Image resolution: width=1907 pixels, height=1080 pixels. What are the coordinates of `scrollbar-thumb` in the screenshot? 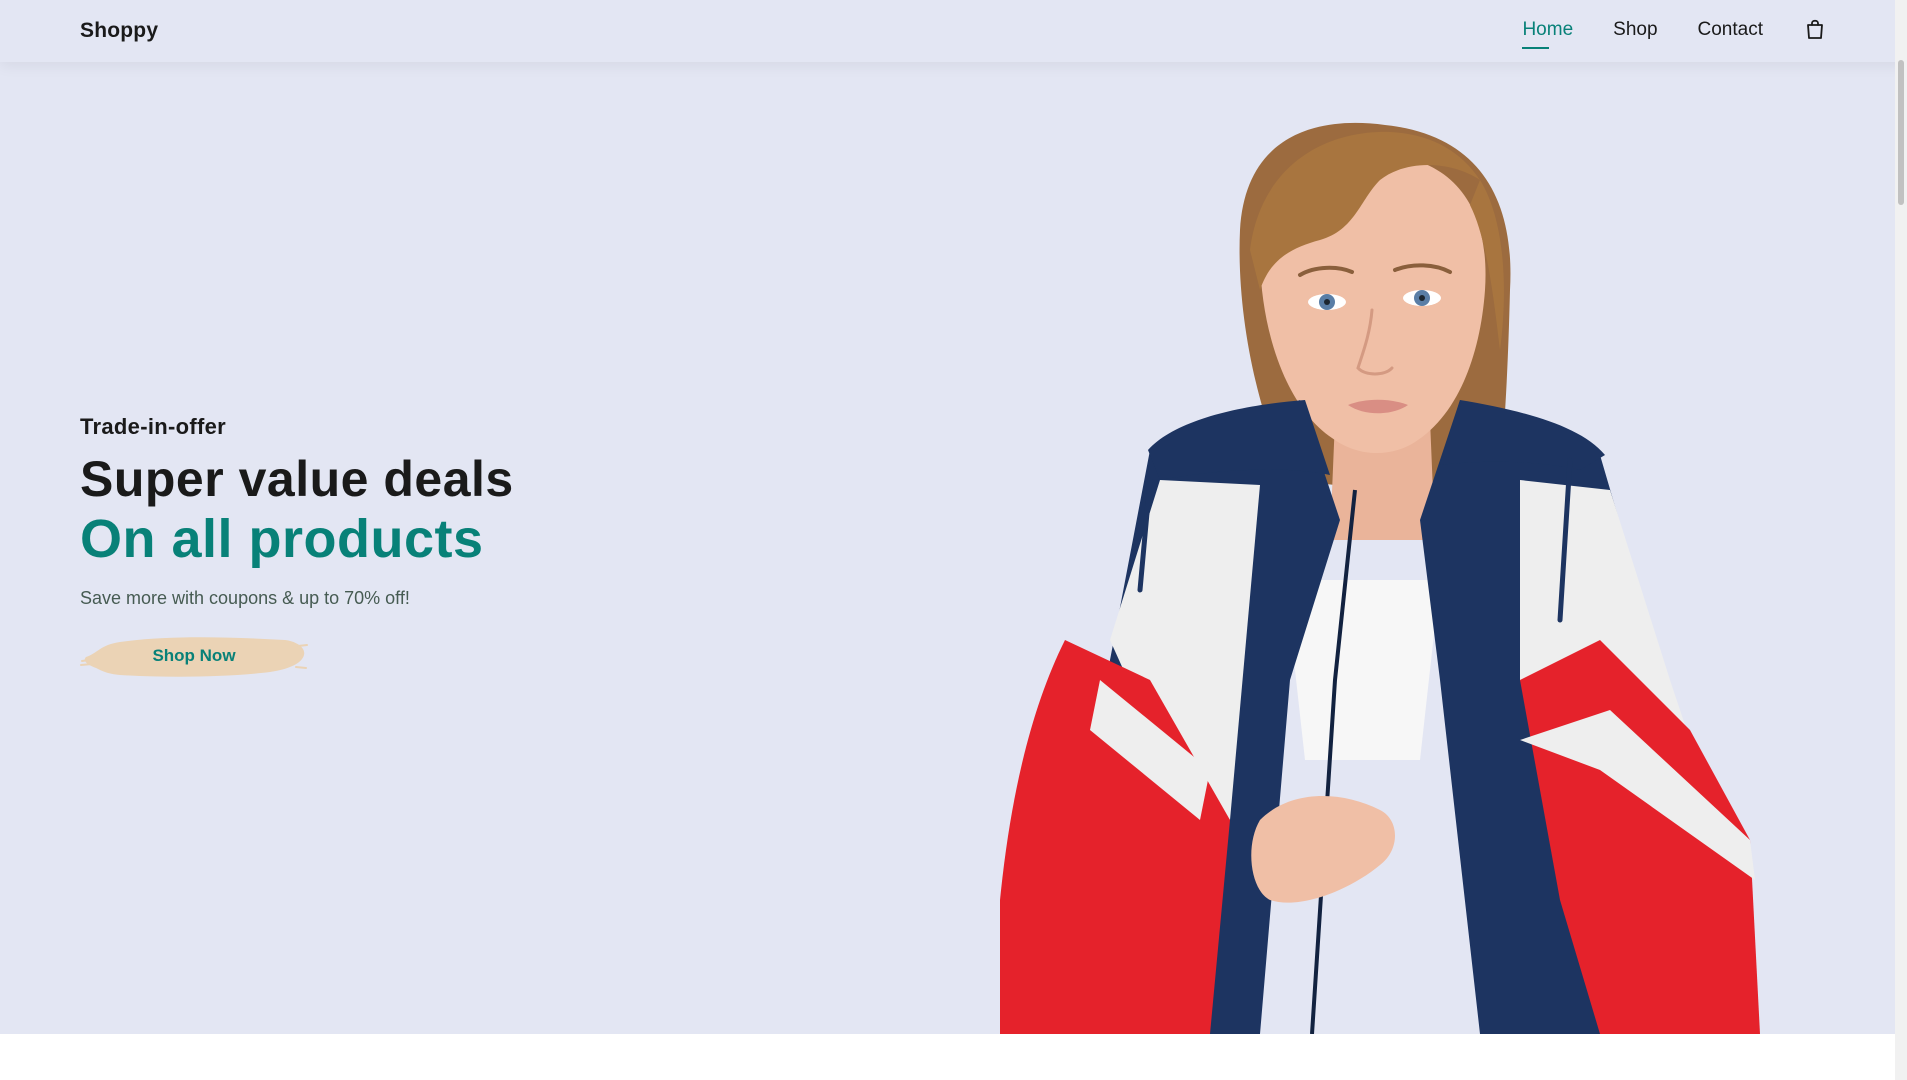 It's located at (1901, 132).